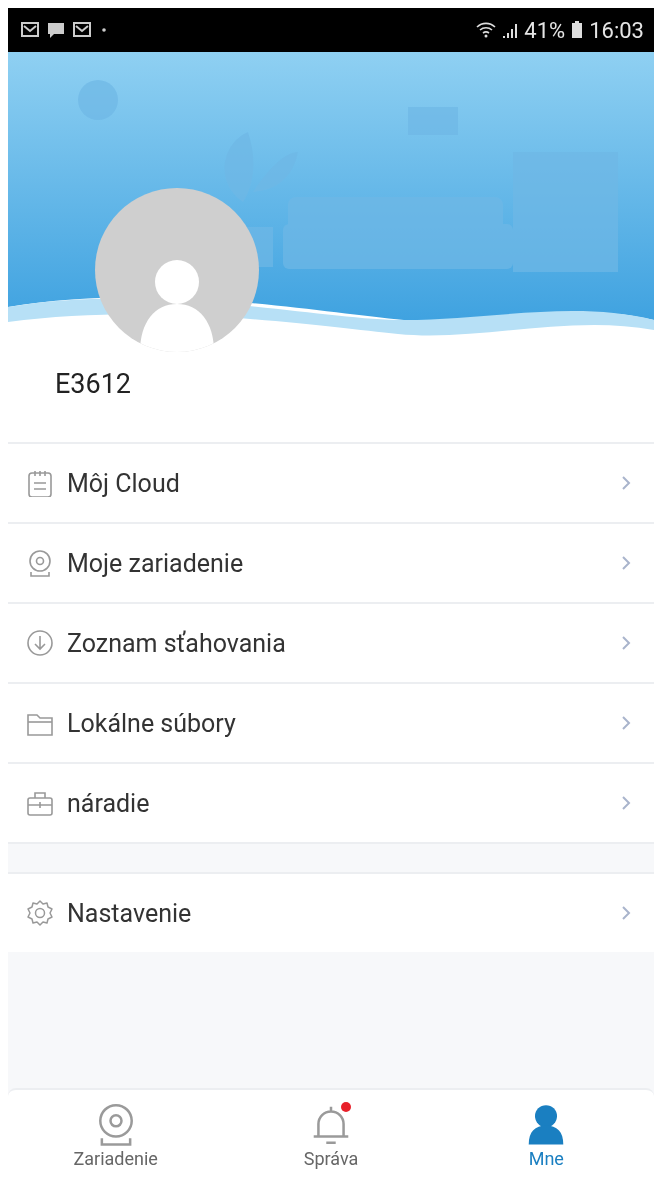 This screenshot has height=1178, width=662. What do you see at coordinates (40, 913) in the screenshot?
I see `settings-icon` at bounding box center [40, 913].